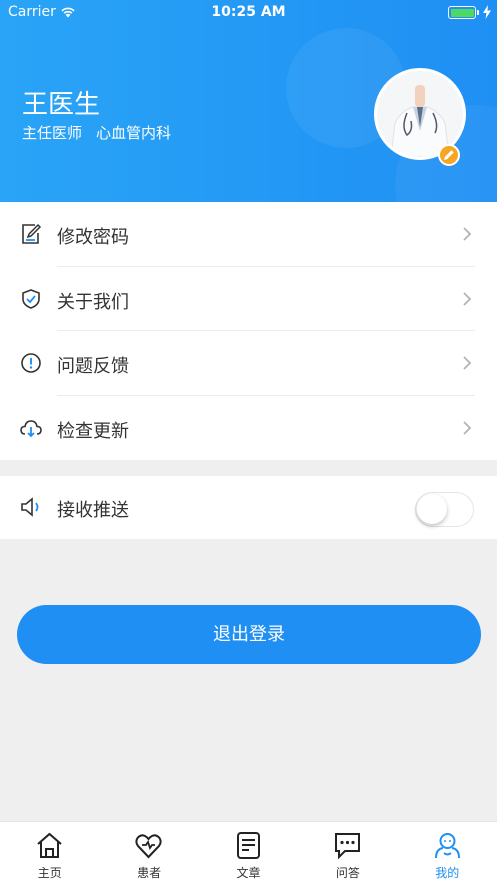 This screenshot has width=497, height=883. I want to click on tab-articles: 文章, so click(248, 852).